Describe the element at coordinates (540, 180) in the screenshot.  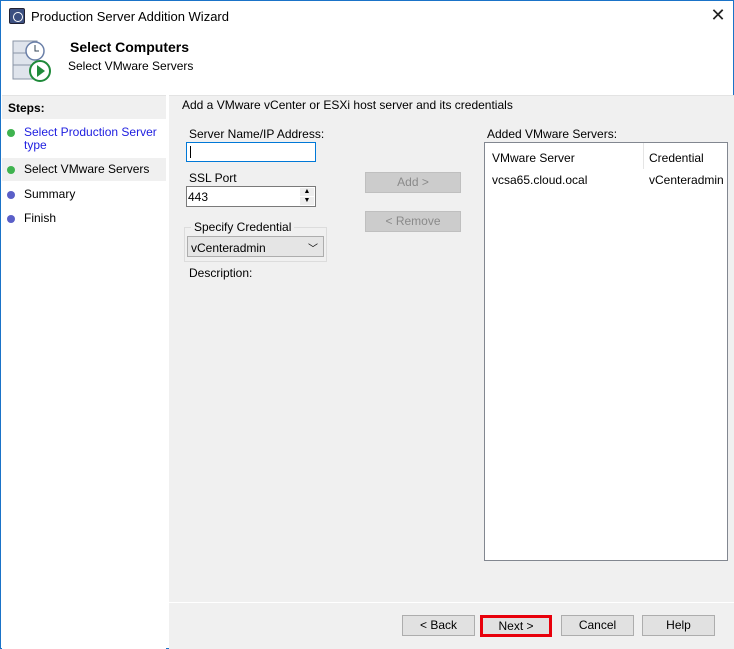
I see `cell-server: vcsa65.cloud.ocal` at that location.